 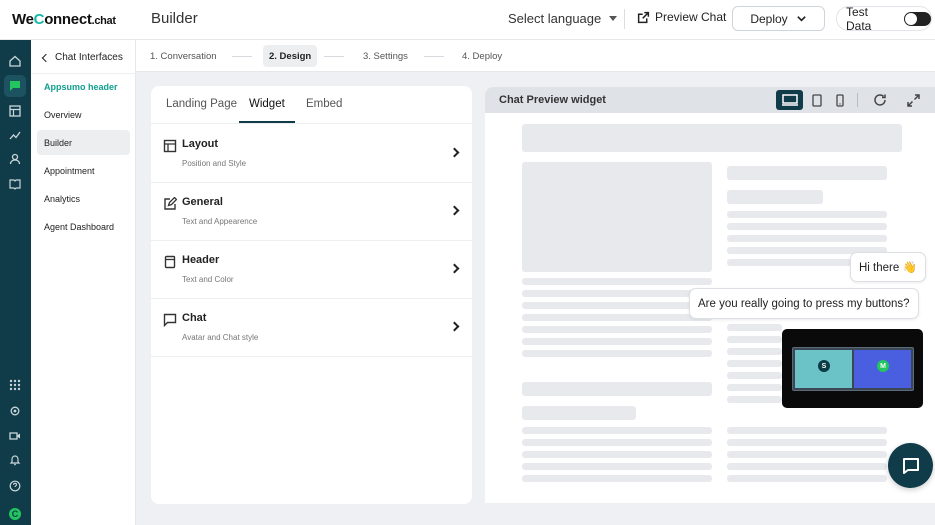 What do you see at coordinates (202, 202) in the screenshot?
I see `section-title: General` at bounding box center [202, 202].